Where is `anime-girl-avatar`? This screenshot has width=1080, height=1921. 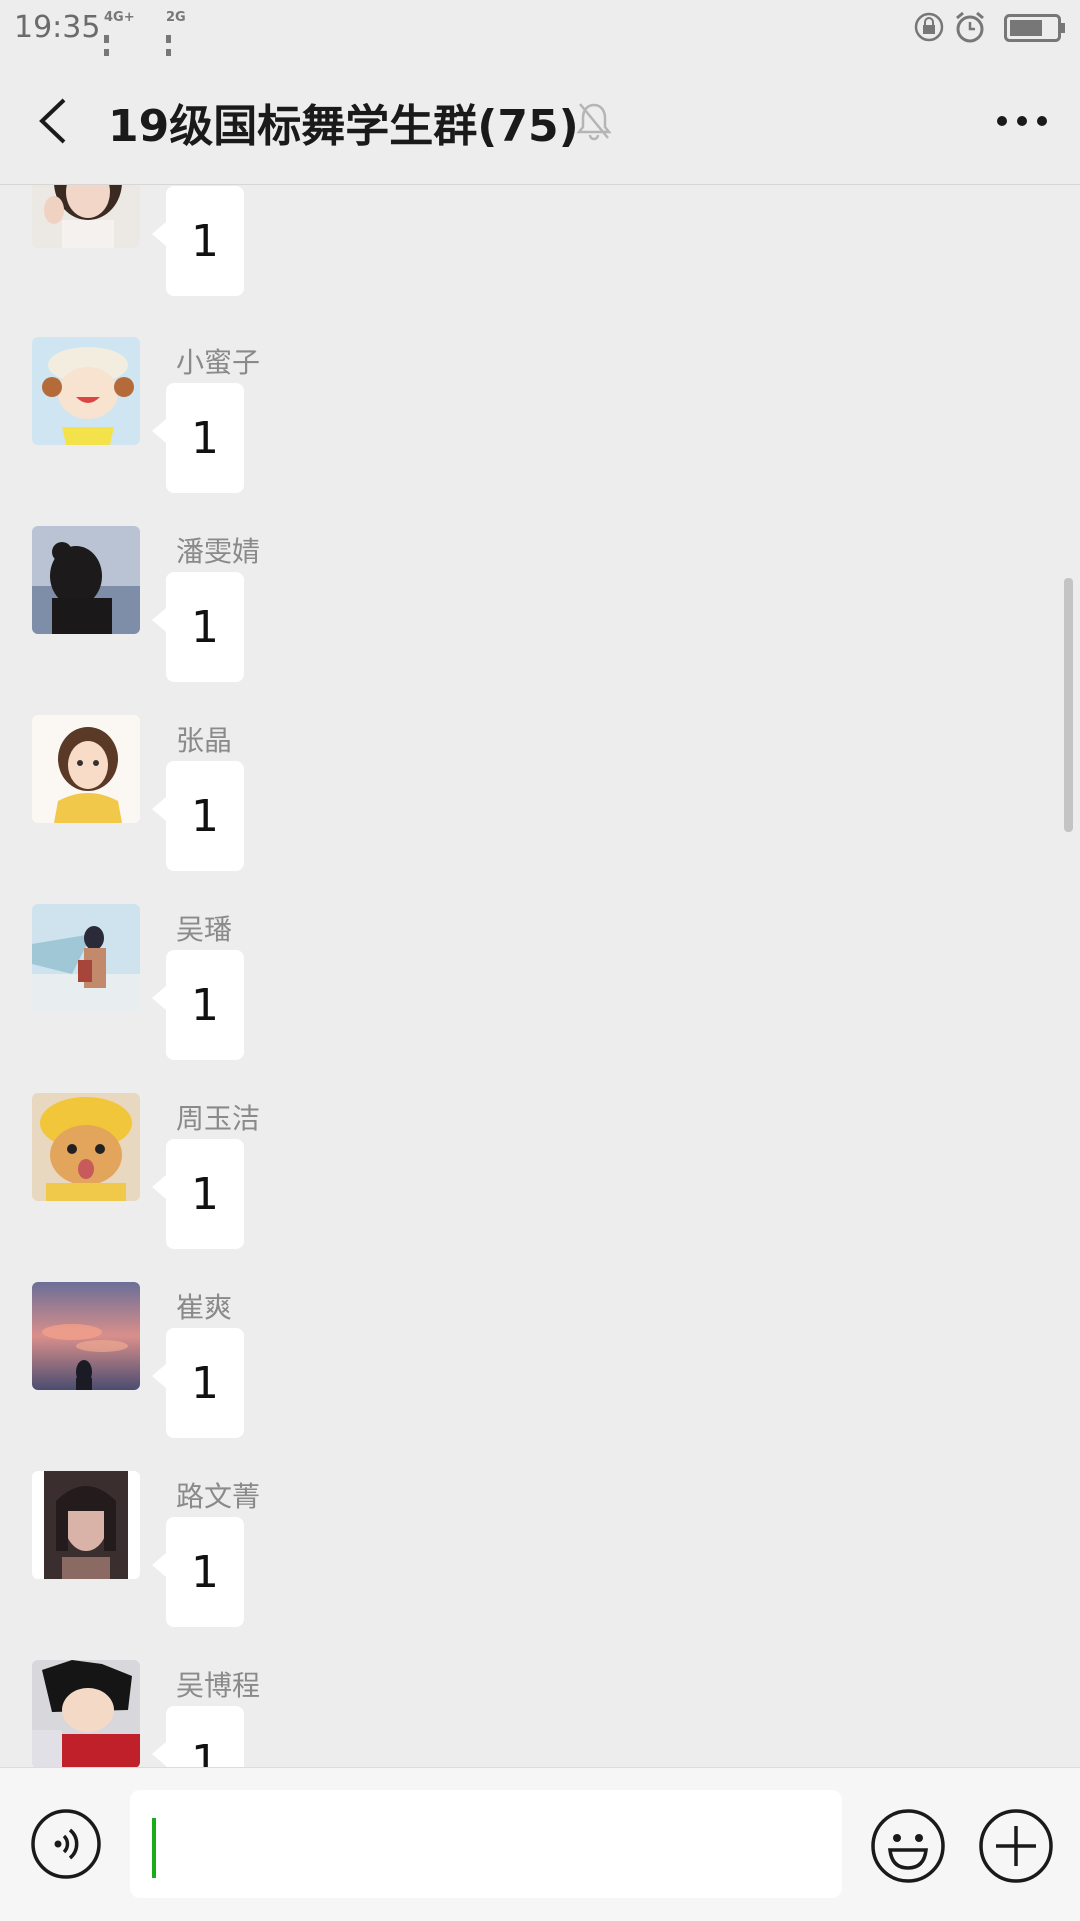 anime-girl-avatar is located at coordinates (86, 958).